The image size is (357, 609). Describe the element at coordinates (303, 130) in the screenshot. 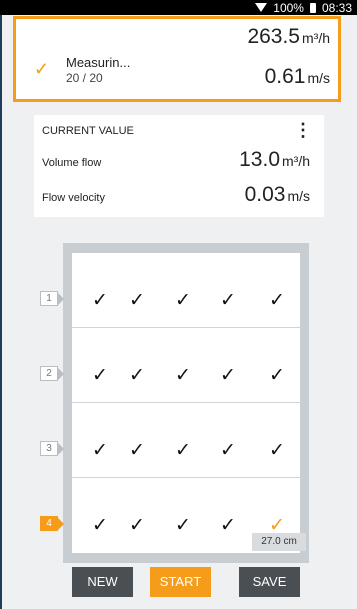

I see `more-options-icon: ⋮` at that location.